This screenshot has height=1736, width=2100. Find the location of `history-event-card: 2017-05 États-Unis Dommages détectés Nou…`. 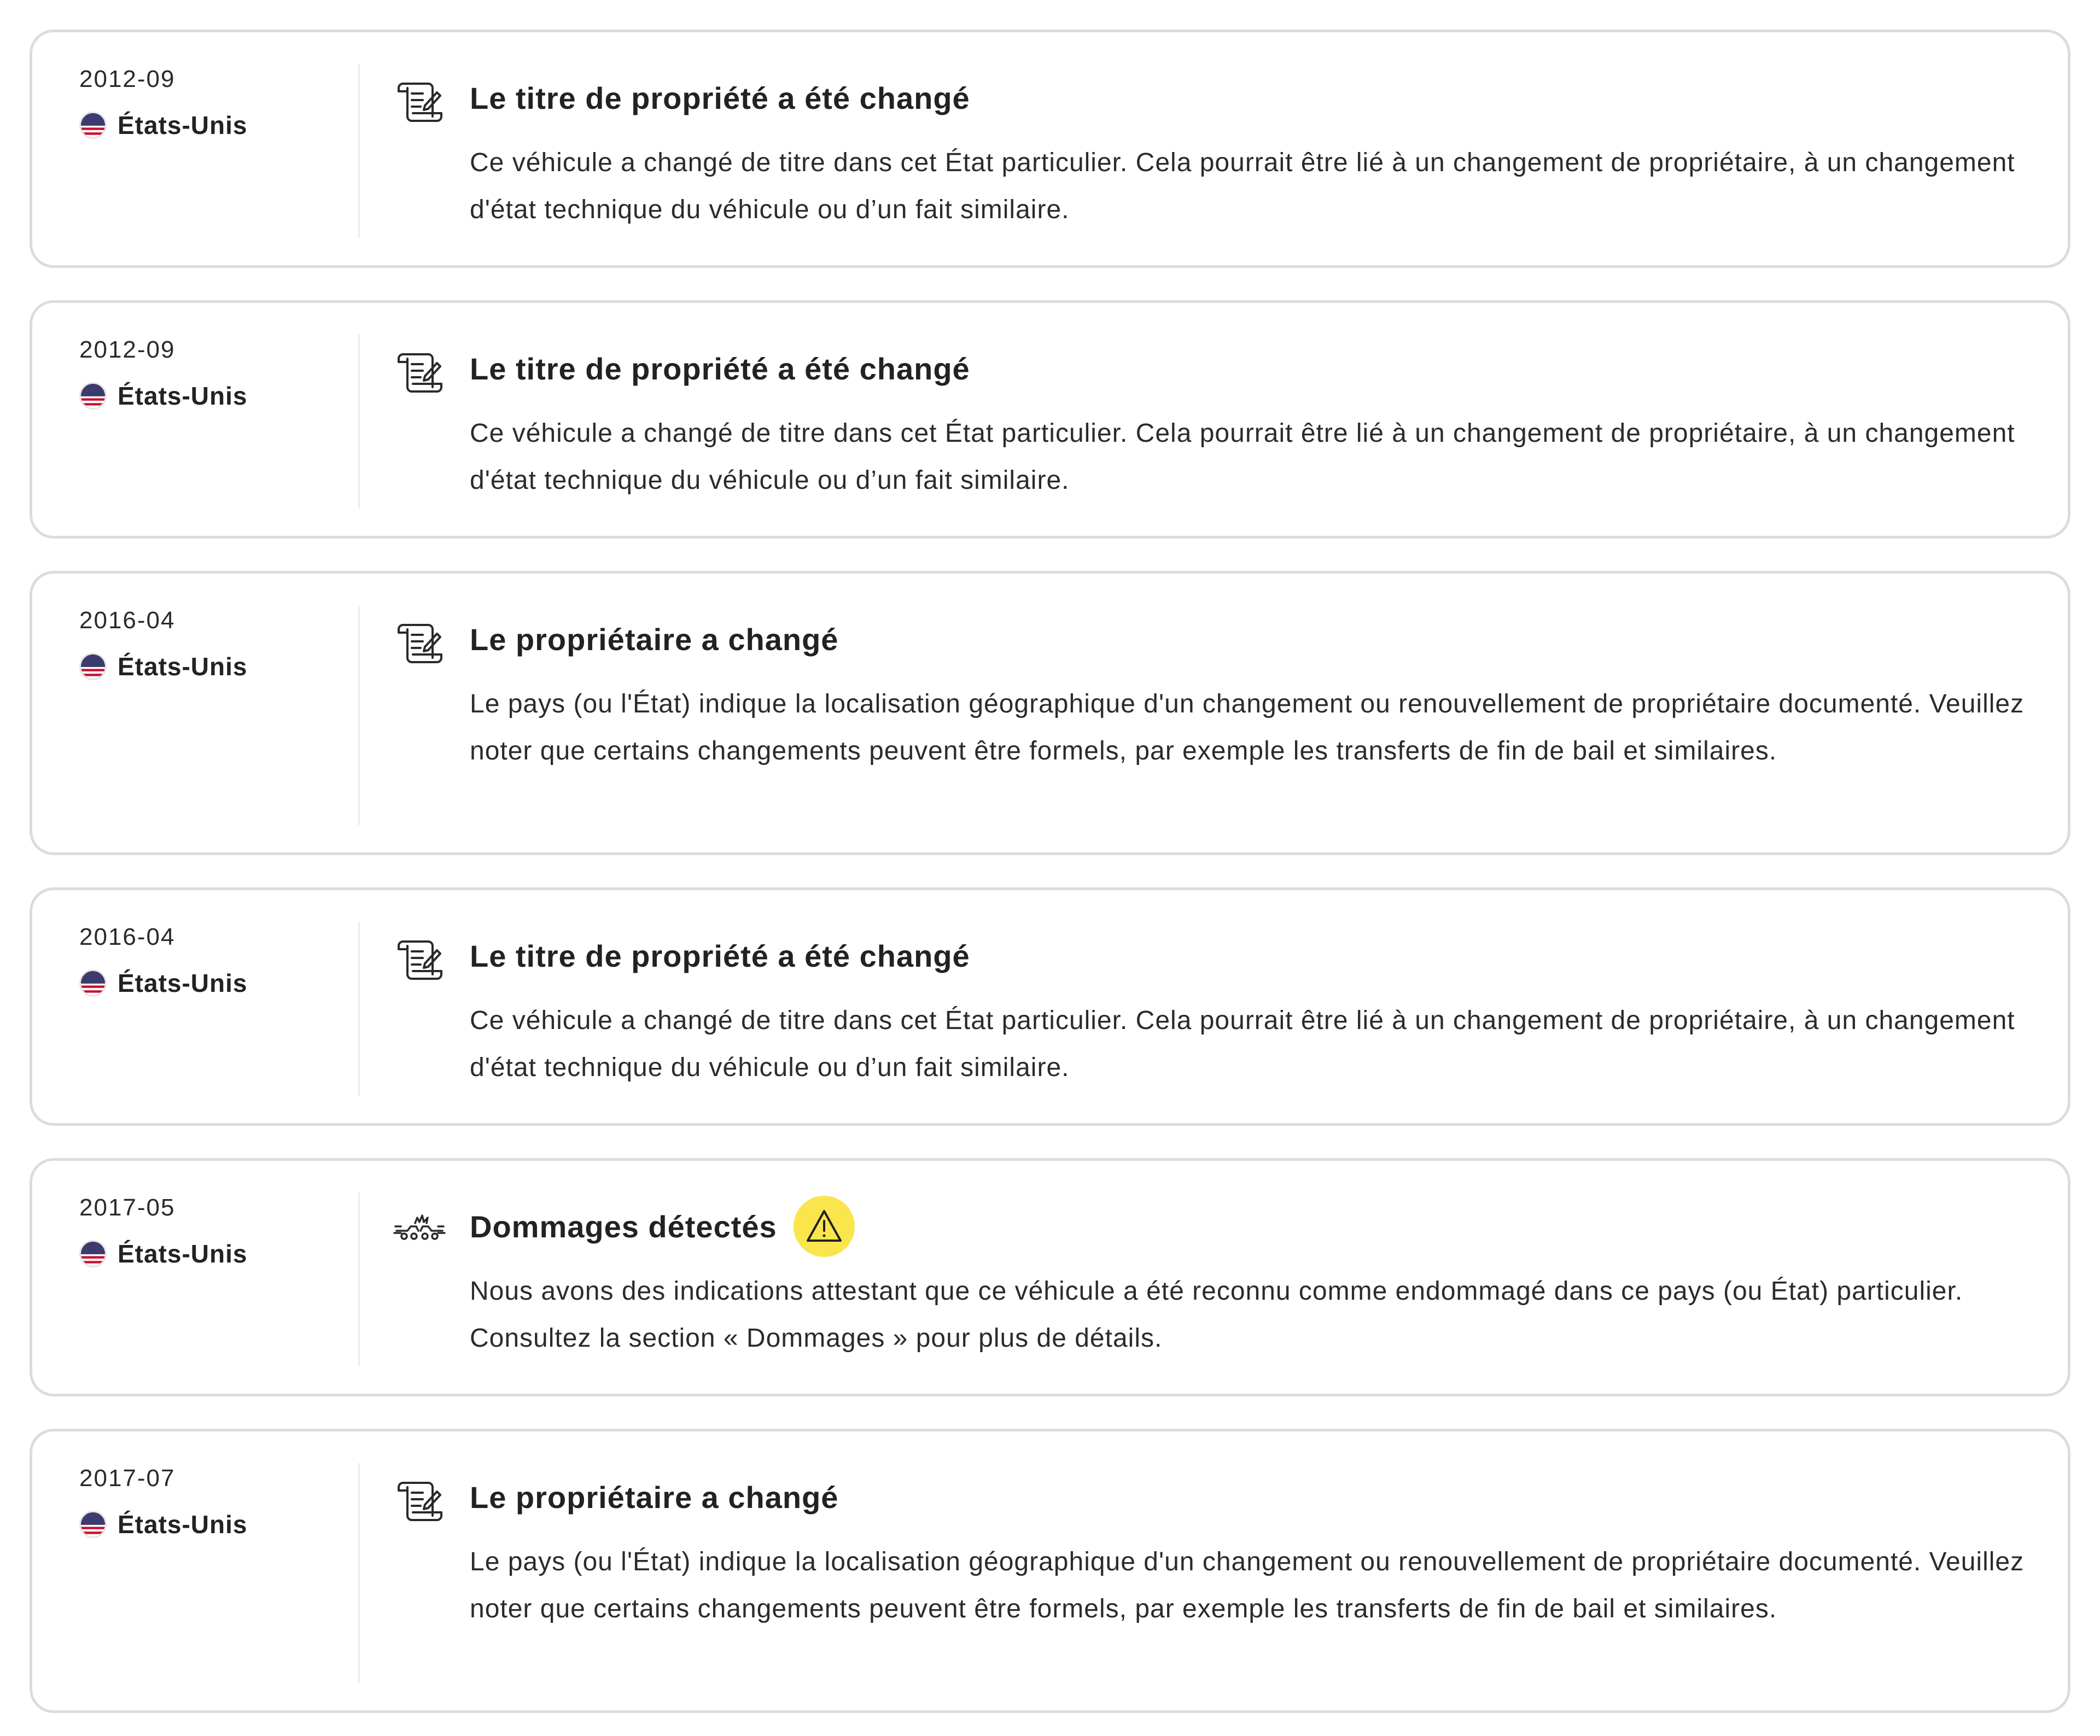

history-event-card: 2017-05 États-Unis Dommages détectés Nou… is located at coordinates (1050, 1277).